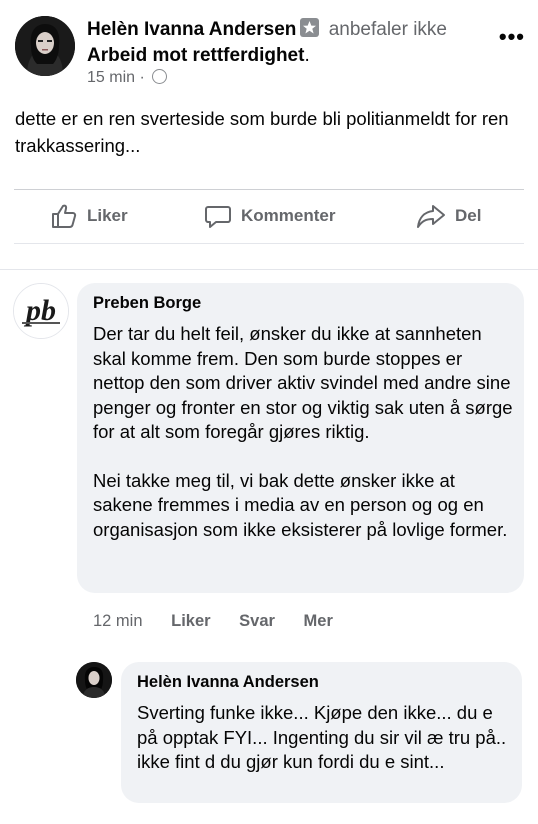 Image resolution: width=538 pixels, height=824 pixels. What do you see at coordinates (111, 77) in the screenshot?
I see `post-time: 15 min` at bounding box center [111, 77].